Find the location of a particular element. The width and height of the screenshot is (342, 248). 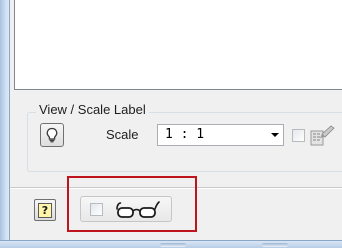

glasses-toggle-button is located at coordinates (126, 209).